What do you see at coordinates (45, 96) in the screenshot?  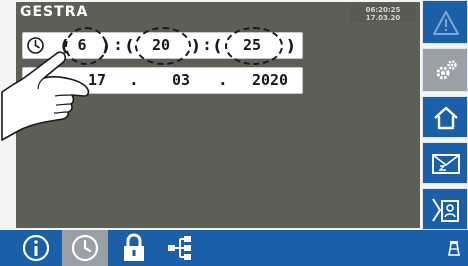 I see `pointing-hand-icon` at bounding box center [45, 96].